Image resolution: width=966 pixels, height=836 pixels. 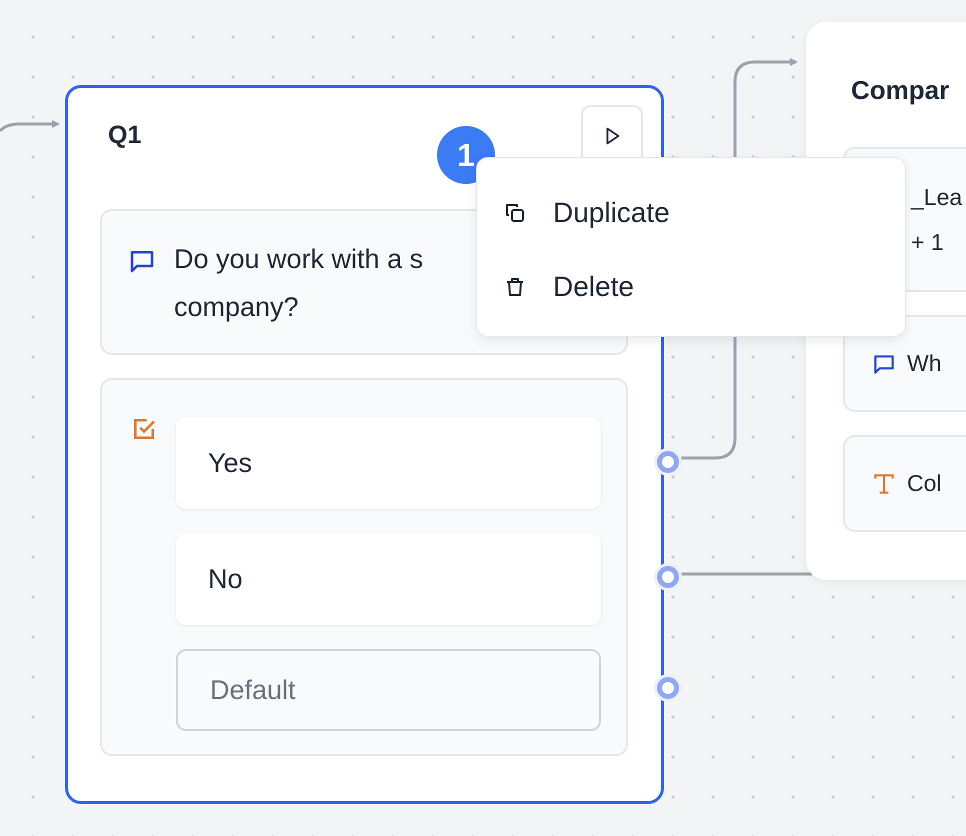 I want to click on choice-item: Yes, so click(x=388, y=463).